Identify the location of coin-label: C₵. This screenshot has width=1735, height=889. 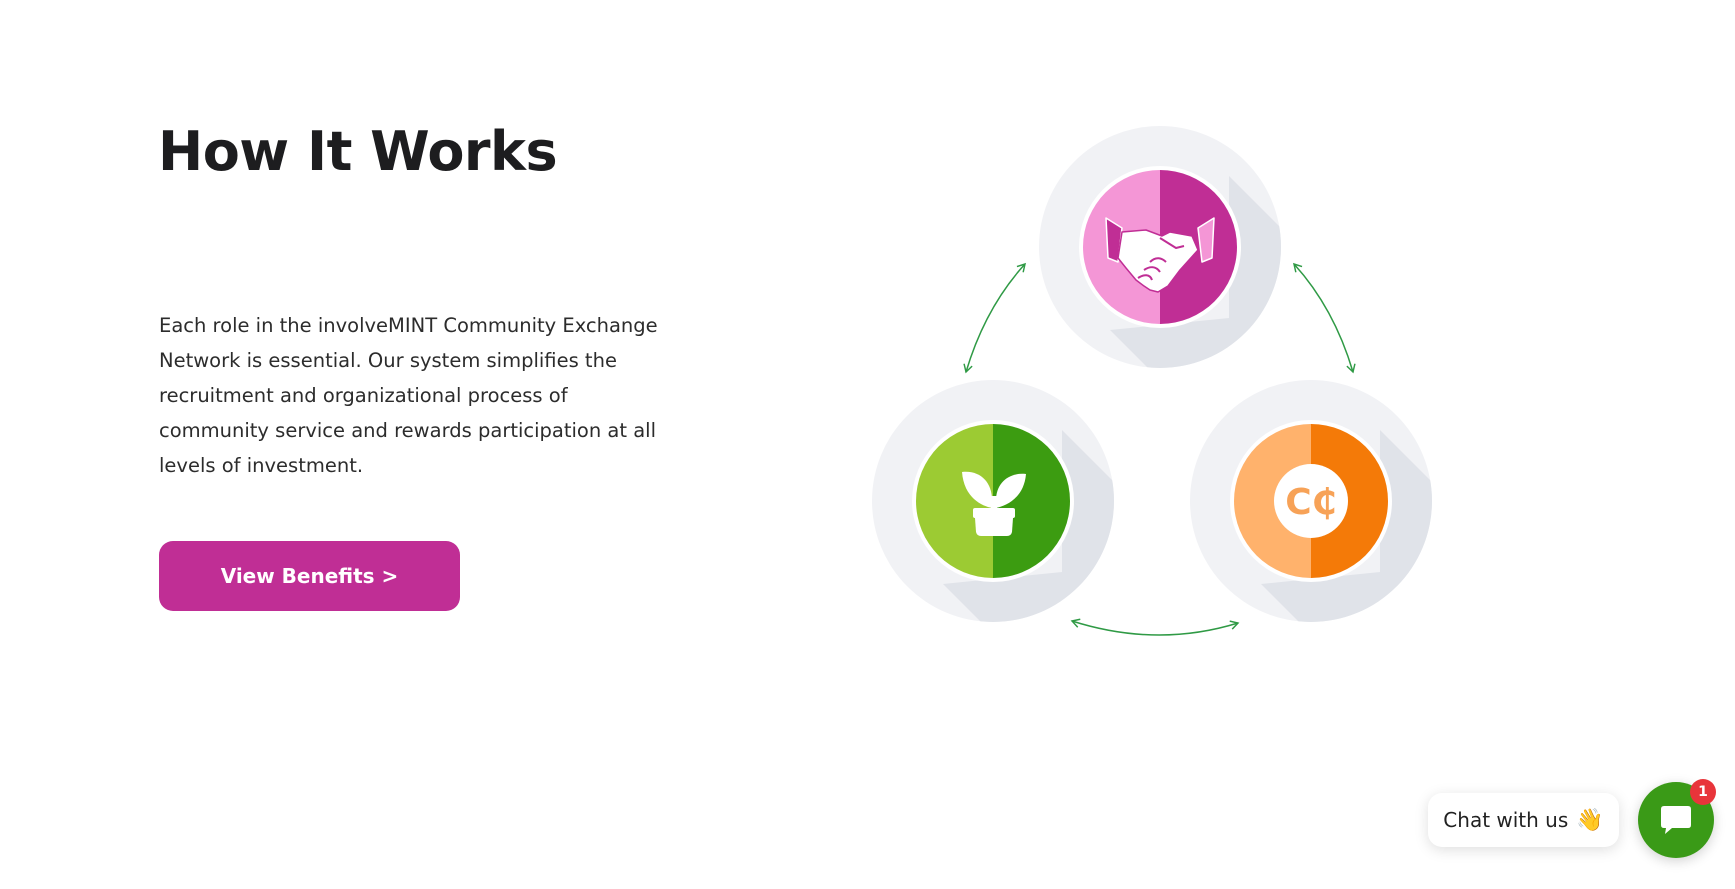
(1310, 502).